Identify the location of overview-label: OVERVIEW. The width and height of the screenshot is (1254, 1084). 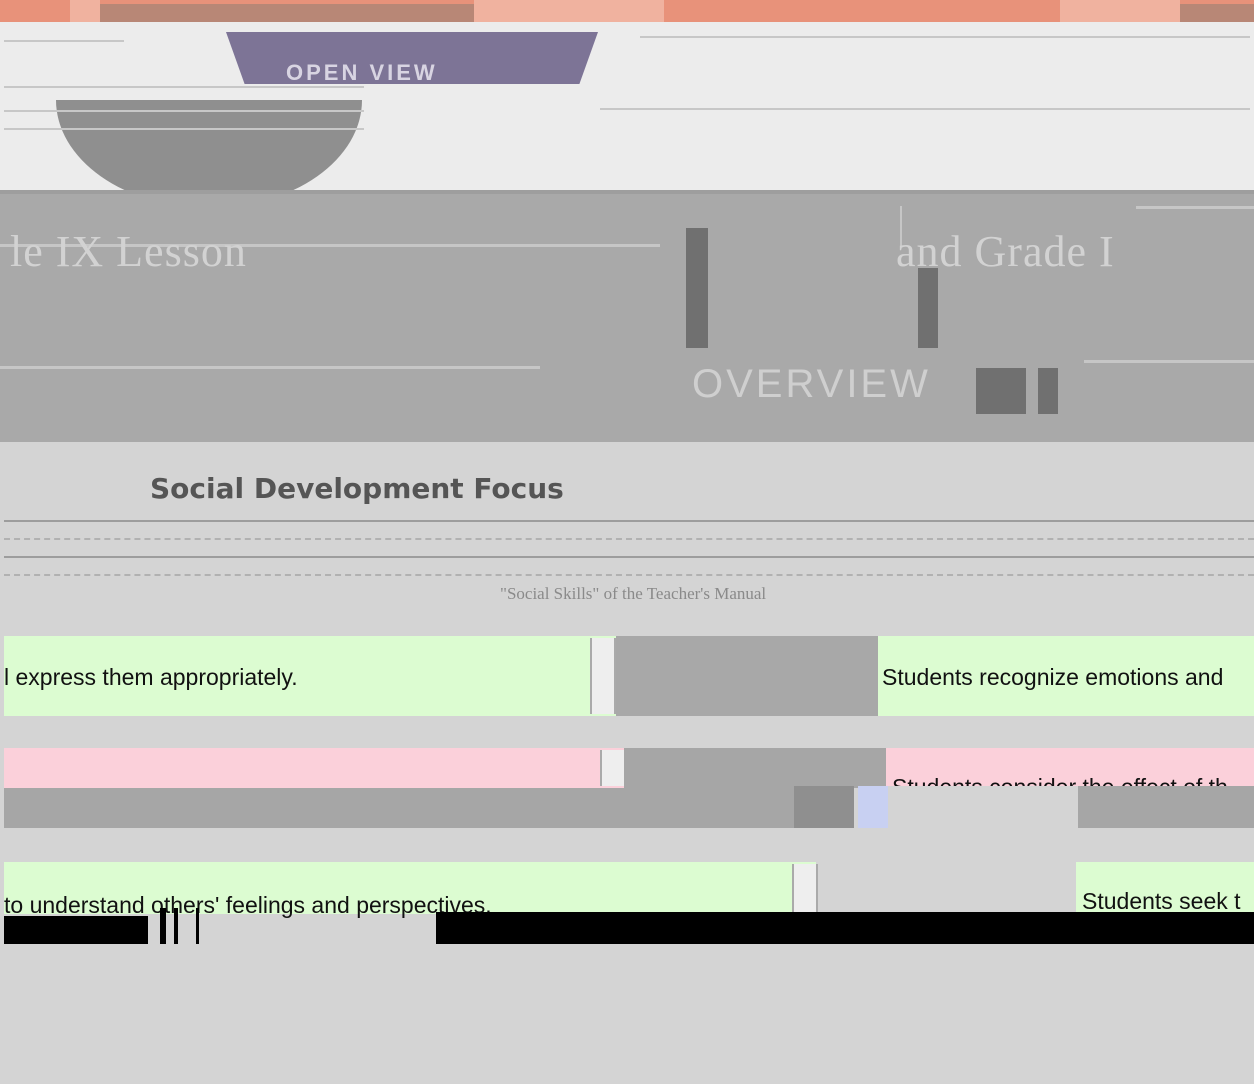
(811, 384).